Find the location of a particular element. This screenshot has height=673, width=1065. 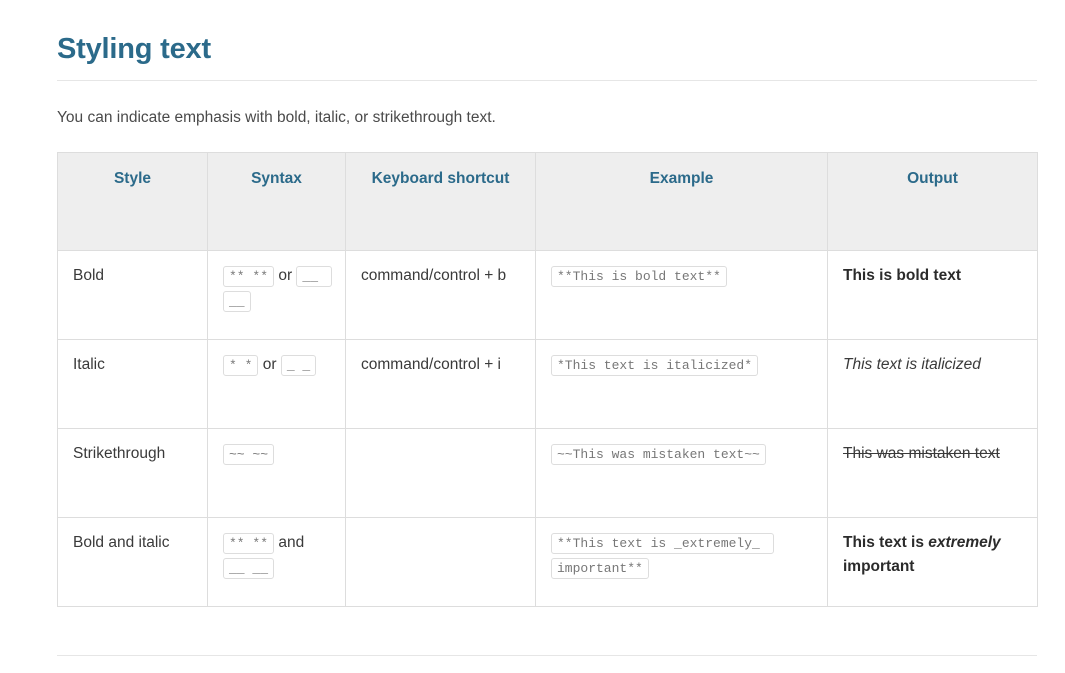

column-header-style: Style is located at coordinates (132, 201).